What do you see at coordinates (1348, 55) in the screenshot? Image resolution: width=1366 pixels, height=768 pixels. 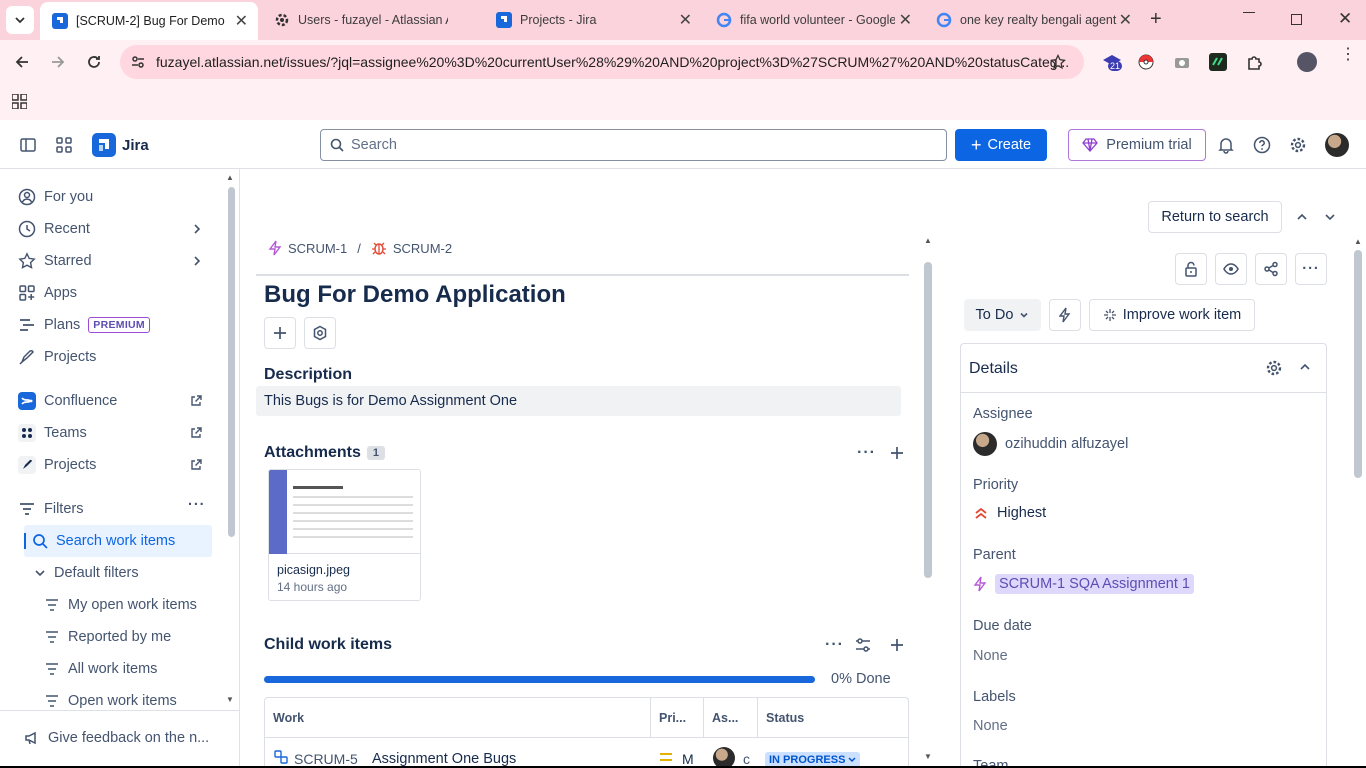 I see `browser-menu-icon: ⋮` at bounding box center [1348, 55].